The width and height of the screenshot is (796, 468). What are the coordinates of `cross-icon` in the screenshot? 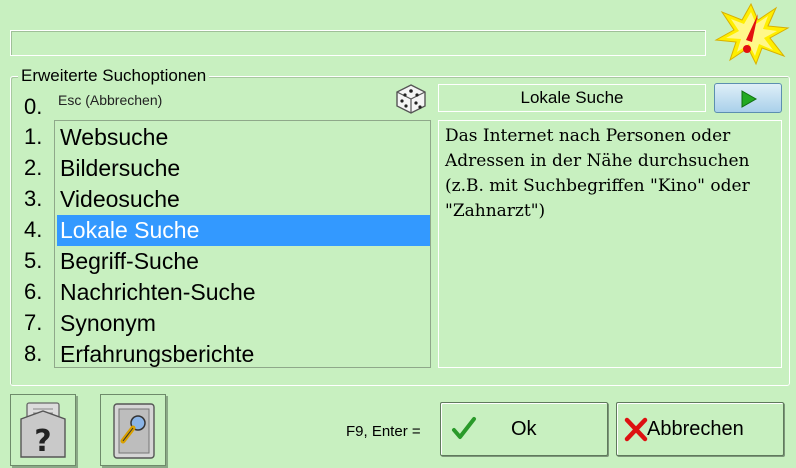 It's located at (636, 429).